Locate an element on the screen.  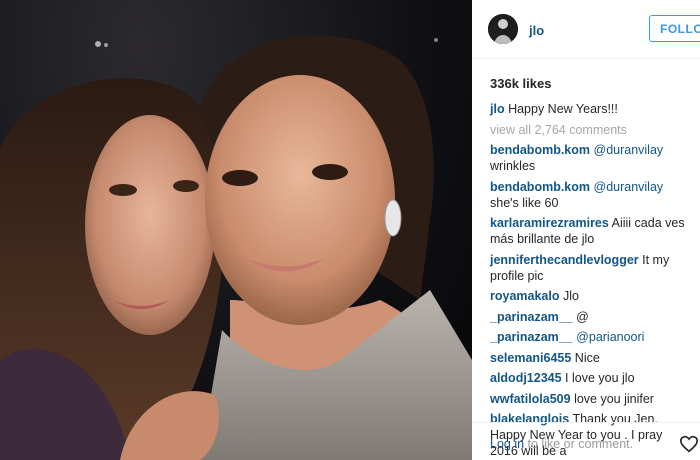
caption-text: Happy New Years!!! is located at coordinates (563, 109).